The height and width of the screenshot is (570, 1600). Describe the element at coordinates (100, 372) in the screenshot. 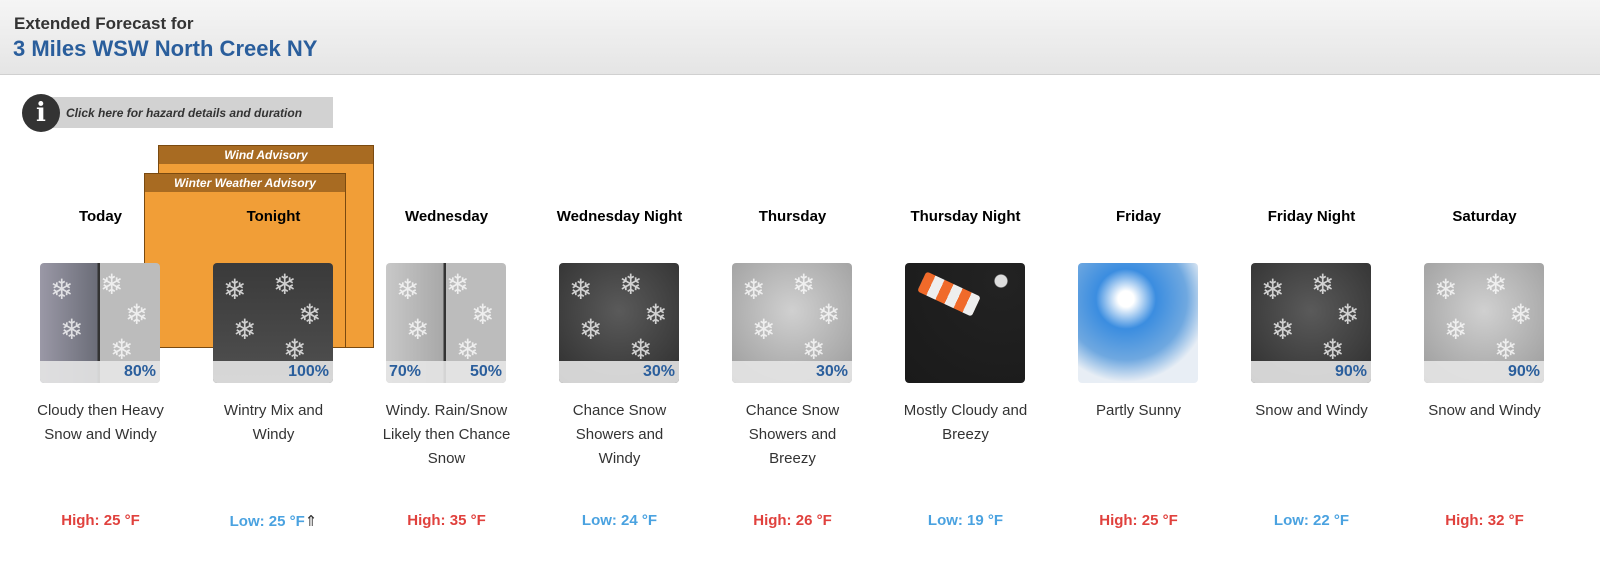

I see `precip-chance: 80%` at that location.